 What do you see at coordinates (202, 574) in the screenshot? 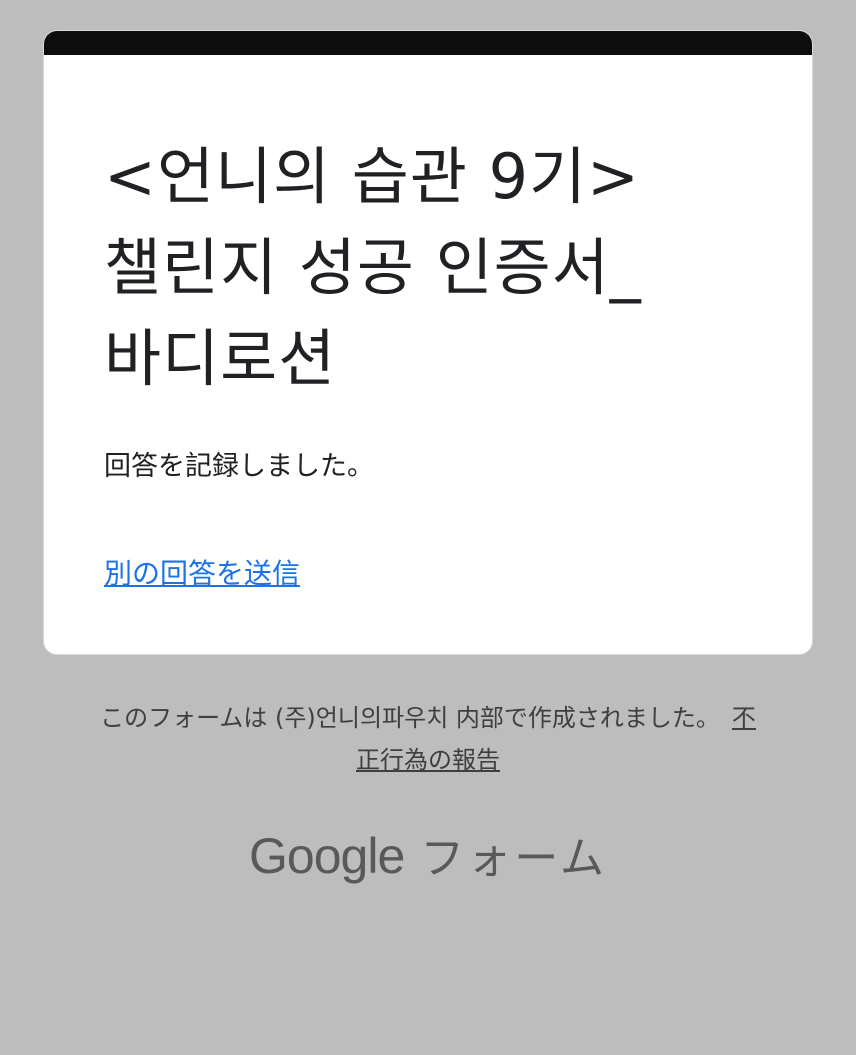
I see `submit-another-response-link: 別の回答を送信` at bounding box center [202, 574].